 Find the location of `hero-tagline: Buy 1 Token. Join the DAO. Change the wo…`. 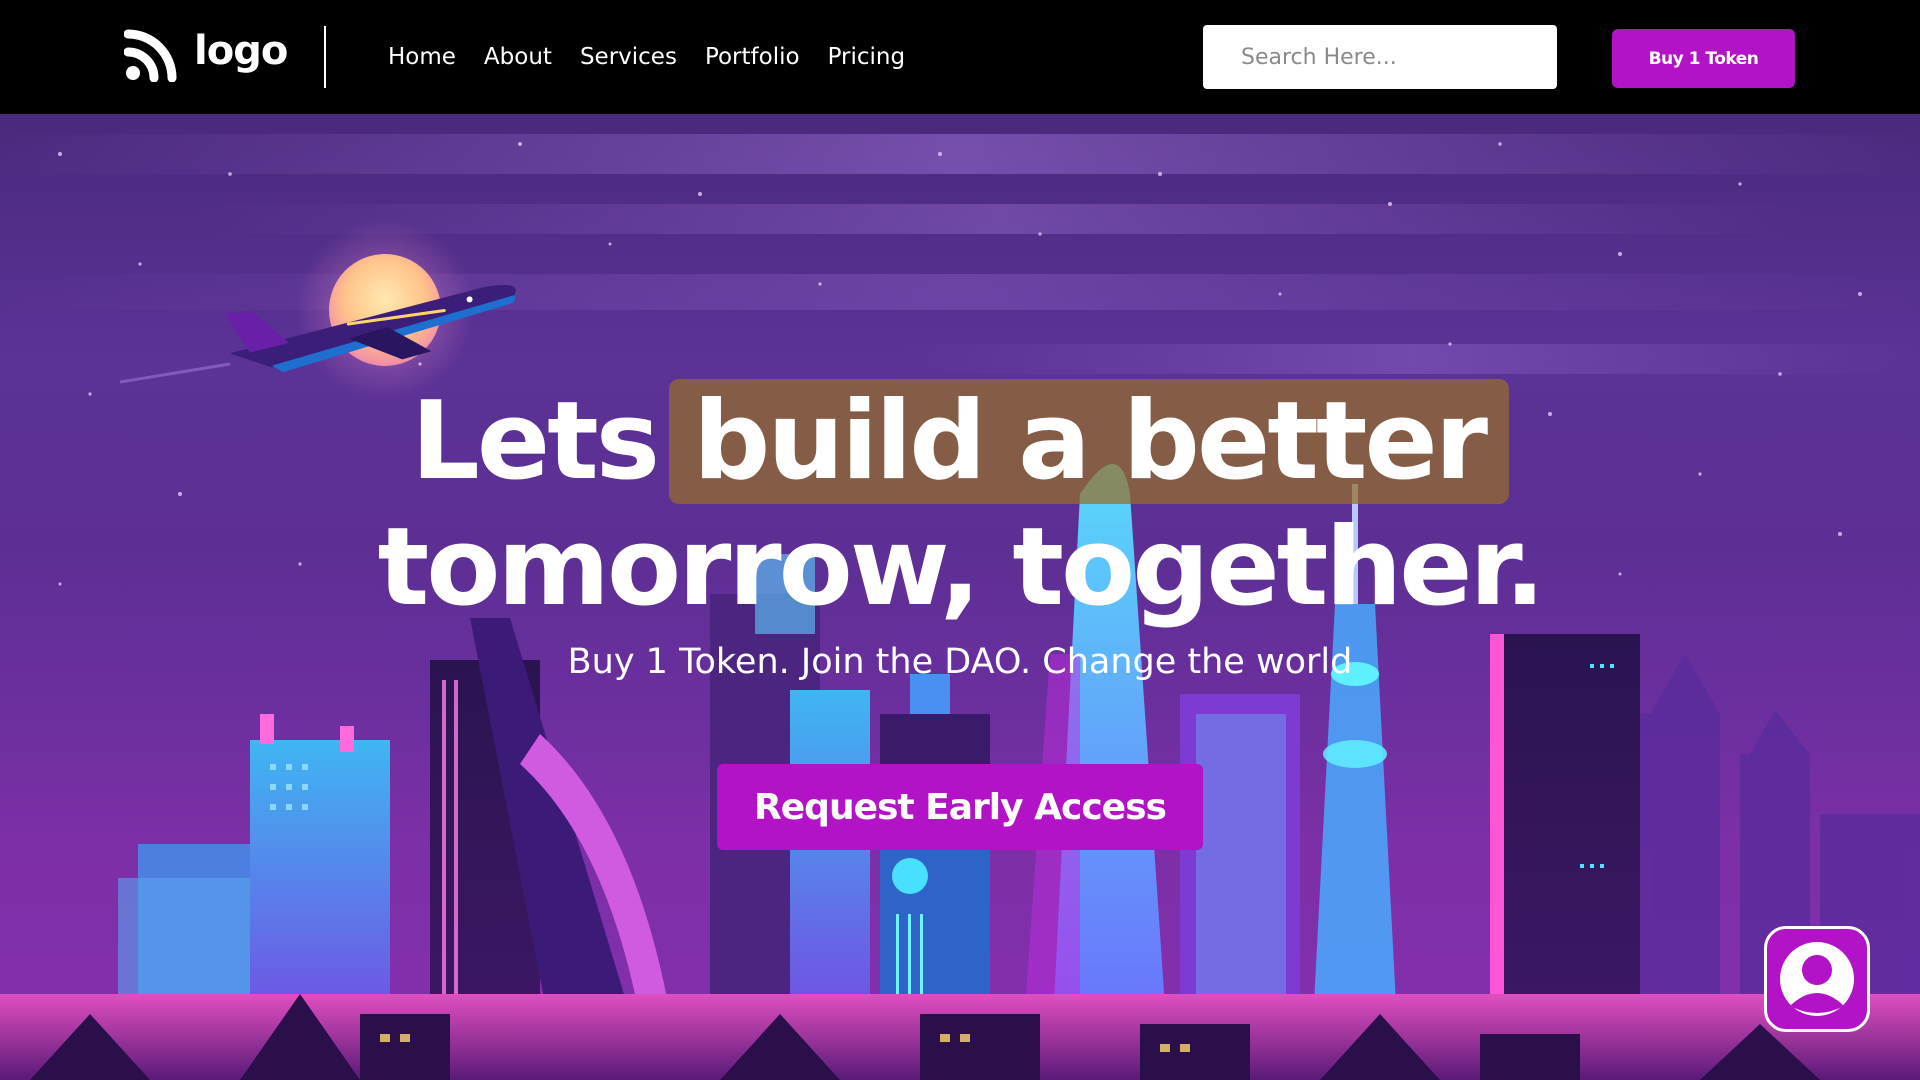

hero-tagline: Buy 1 Token. Join the DAO. Change the wo… is located at coordinates (960, 662).